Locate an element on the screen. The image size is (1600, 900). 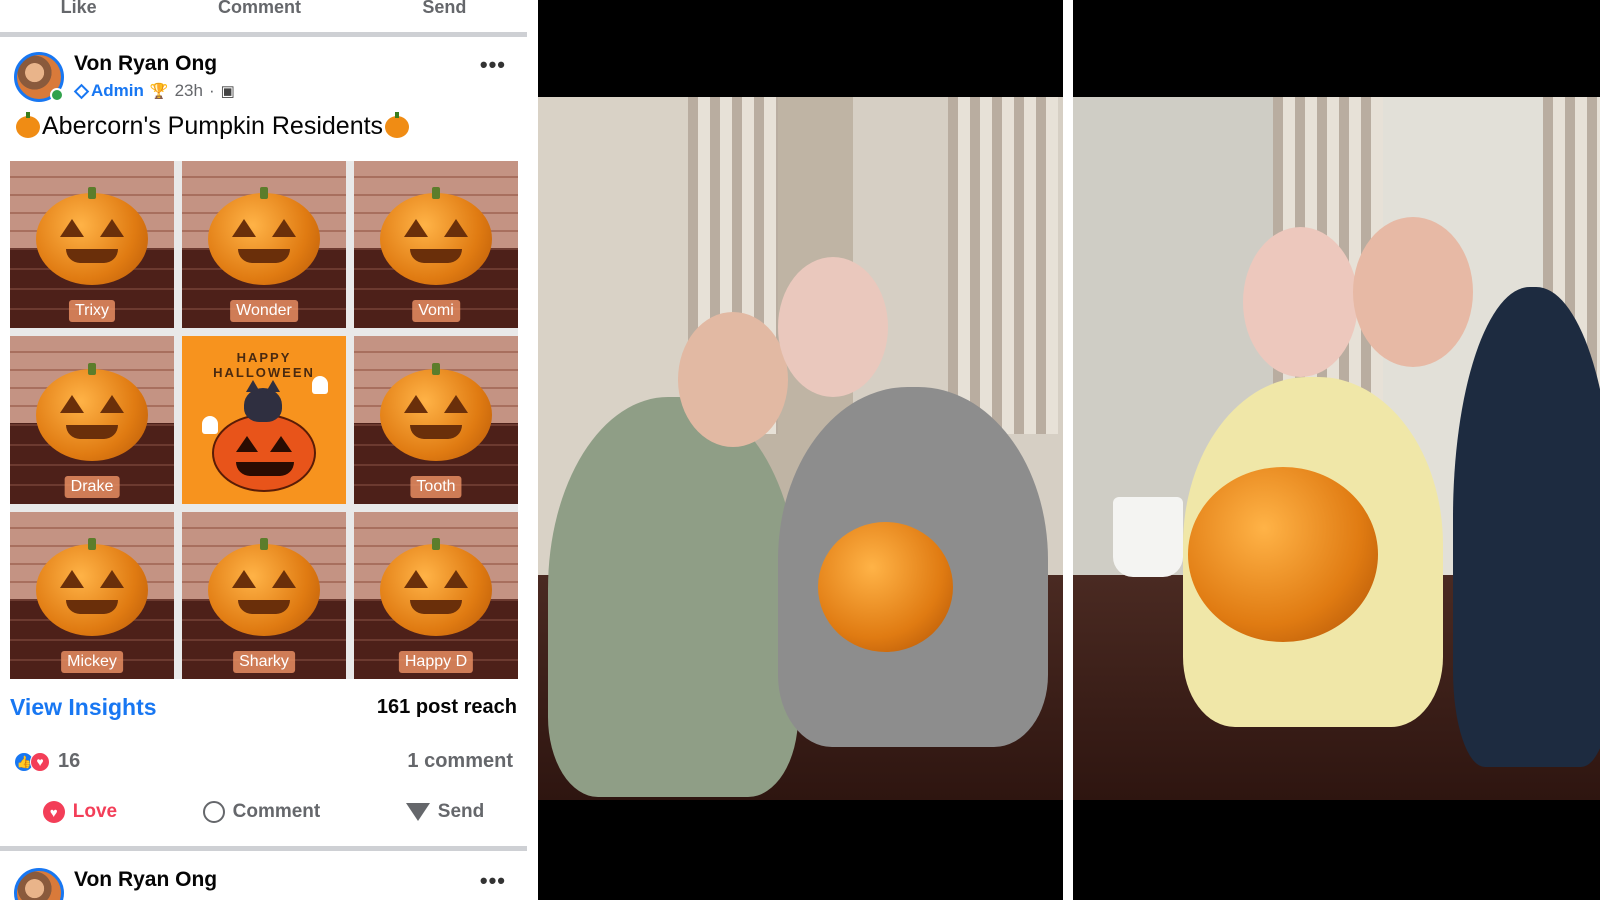
post-time: 23h is located at coordinates (189, 91).